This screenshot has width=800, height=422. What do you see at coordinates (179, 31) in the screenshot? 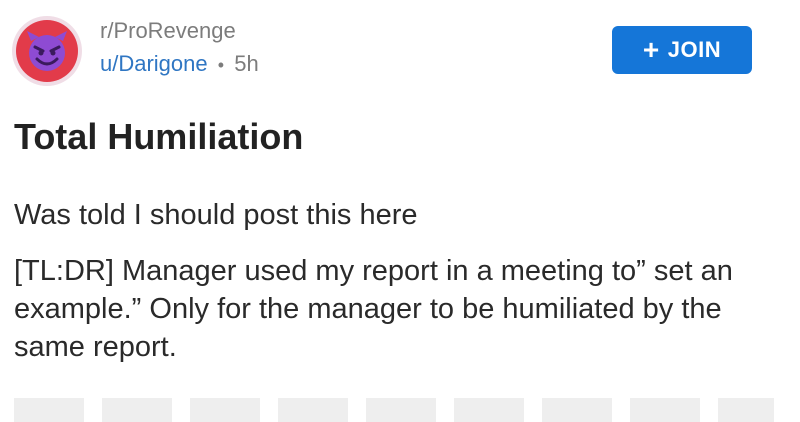
I see `subreddit-name: r/ProRevenge` at bounding box center [179, 31].